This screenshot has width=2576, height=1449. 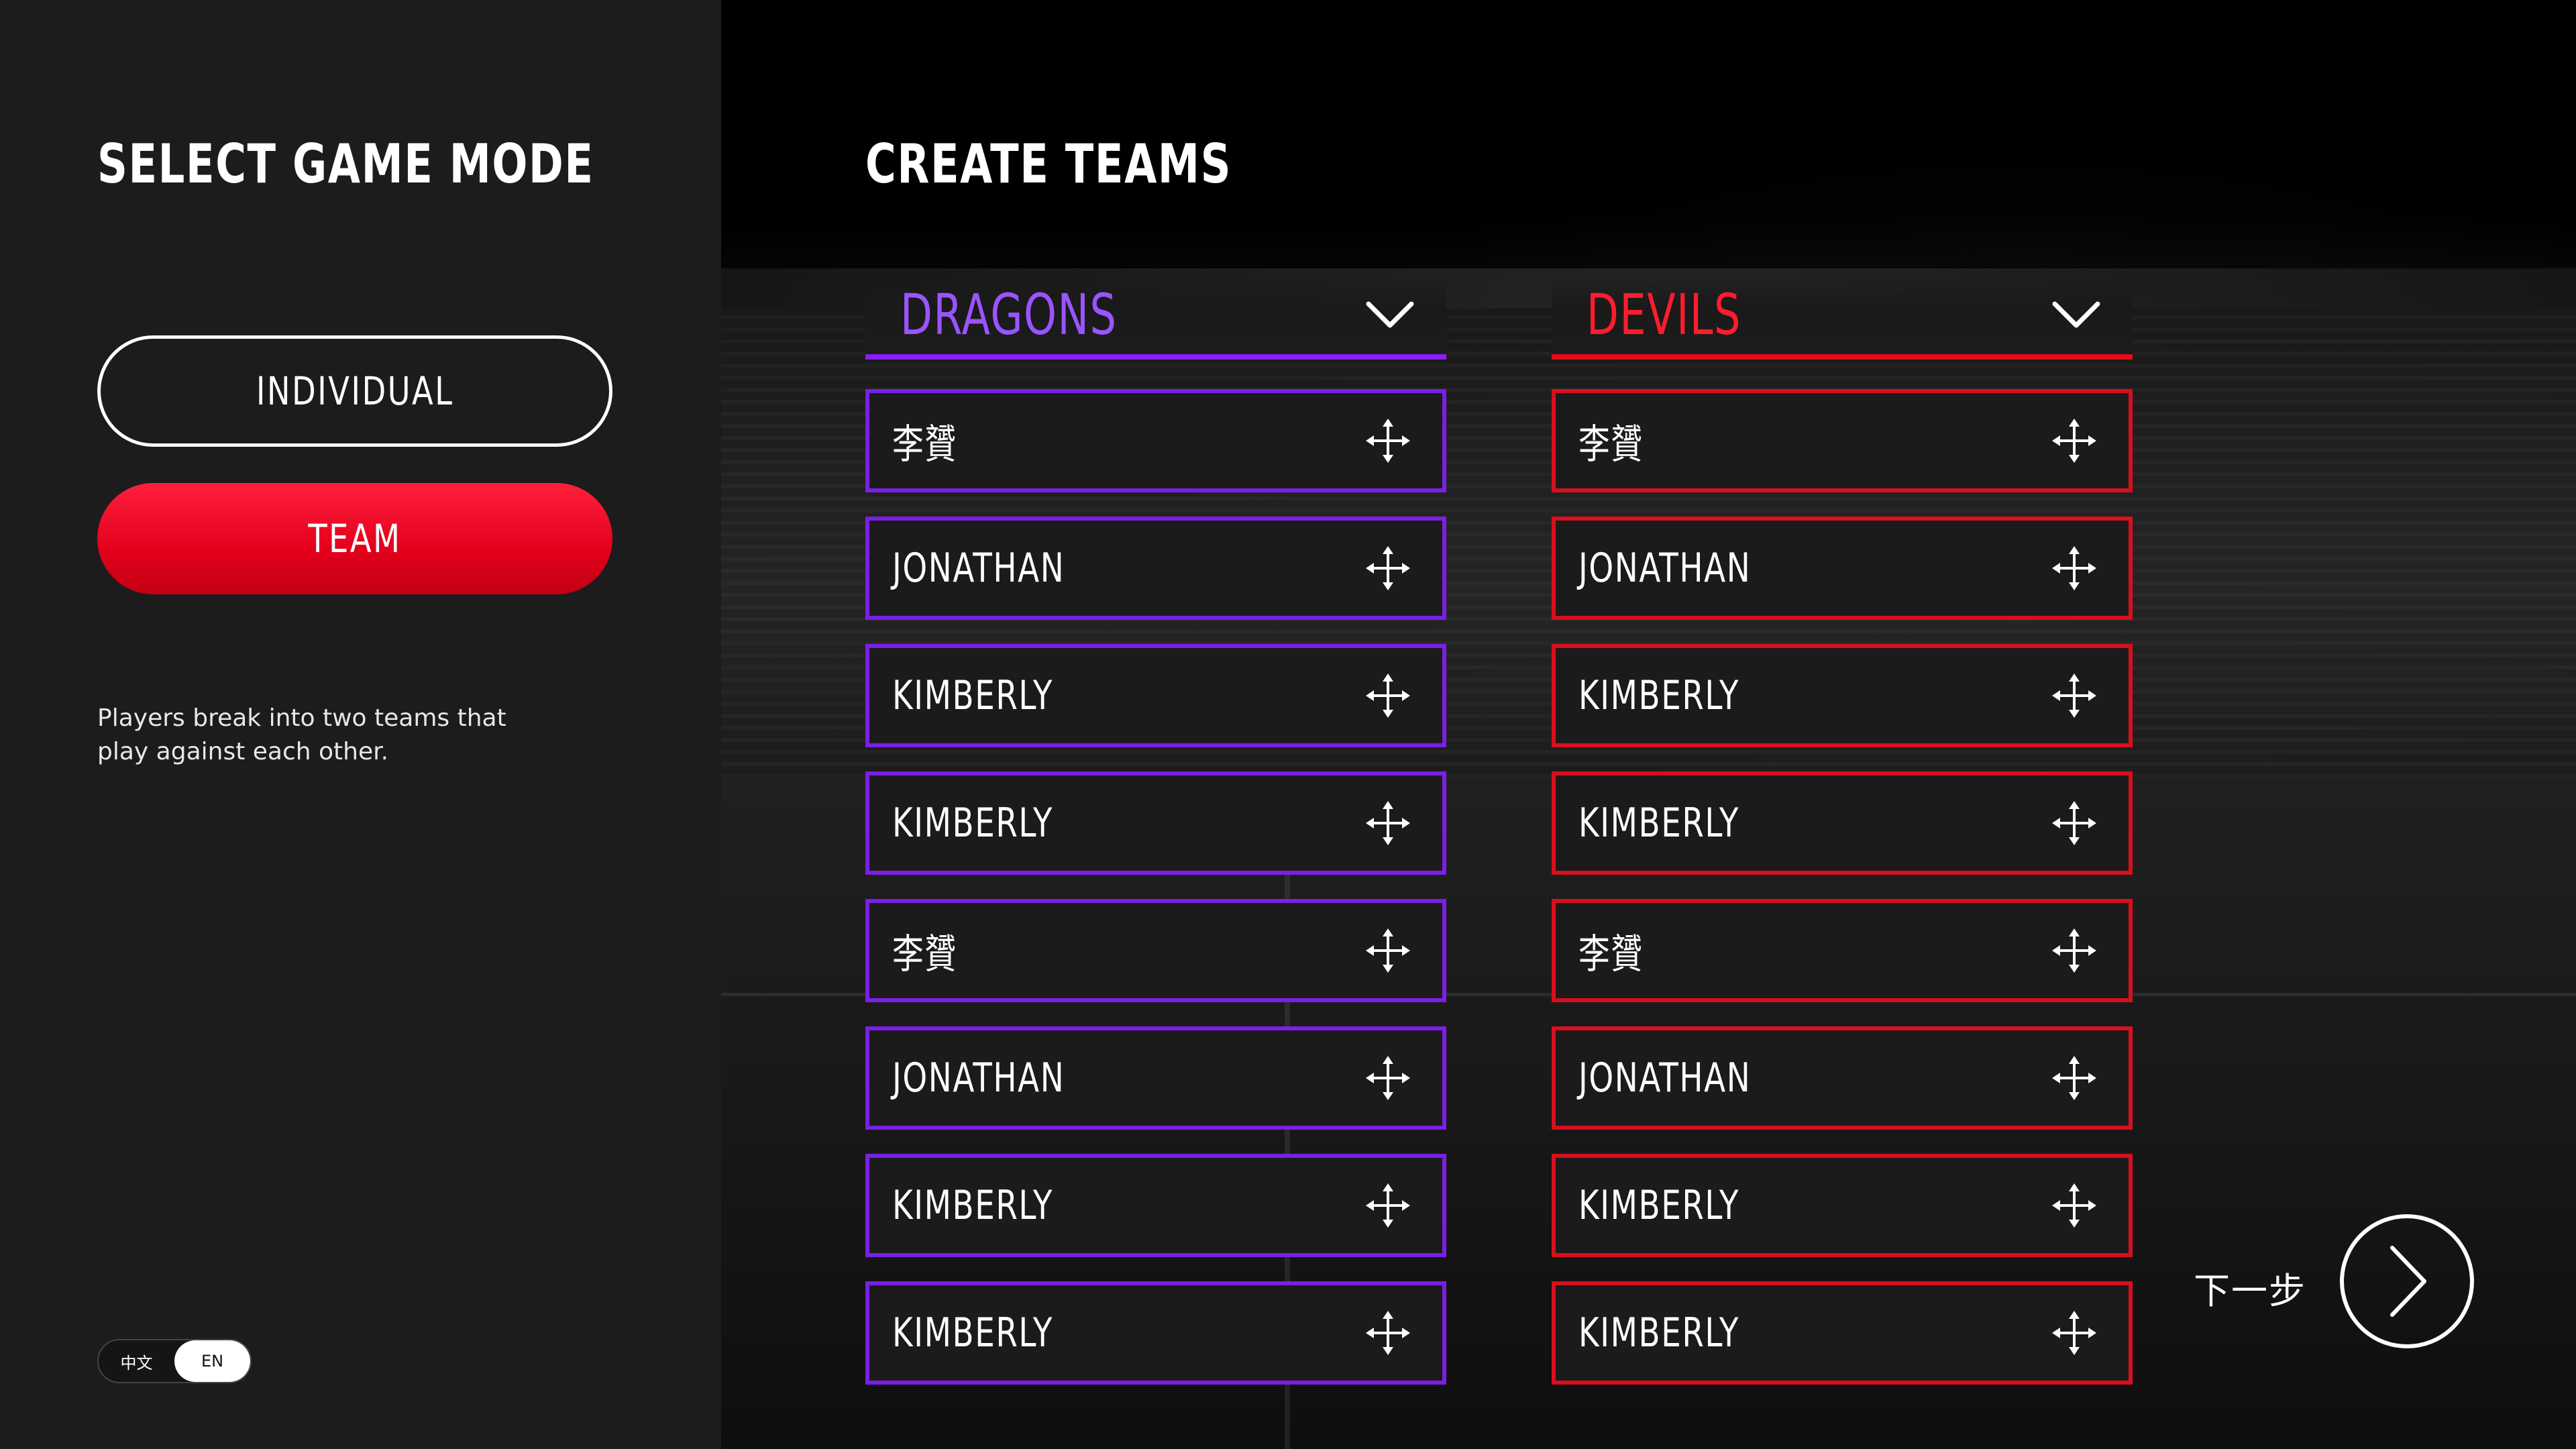 I want to click on team-mode-button: TEAM, so click(x=354, y=538).